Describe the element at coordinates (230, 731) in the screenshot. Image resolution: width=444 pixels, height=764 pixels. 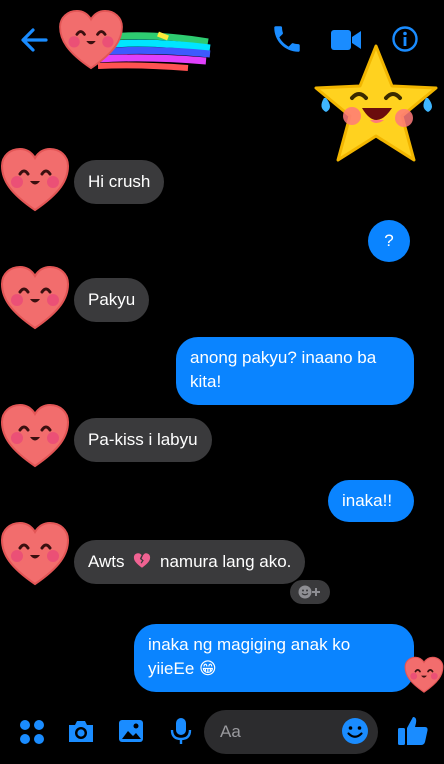
I see `message-input-placeholder: Aa` at that location.